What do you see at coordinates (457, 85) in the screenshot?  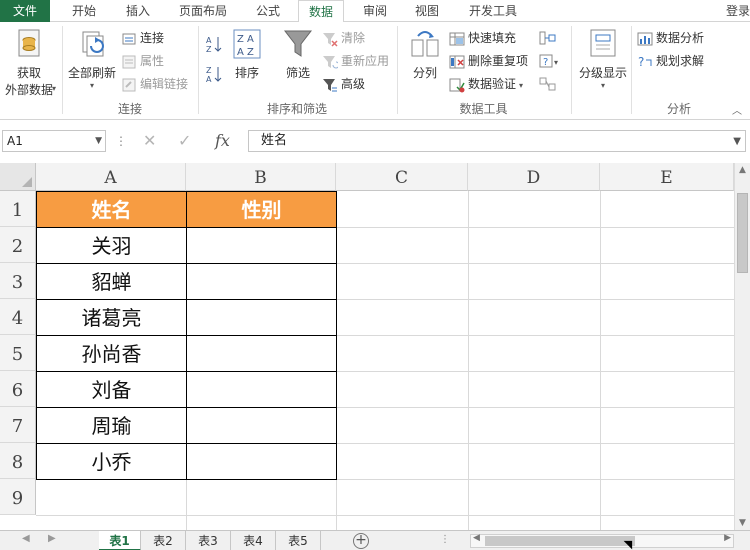 I see `data-validation-icon` at bounding box center [457, 85].